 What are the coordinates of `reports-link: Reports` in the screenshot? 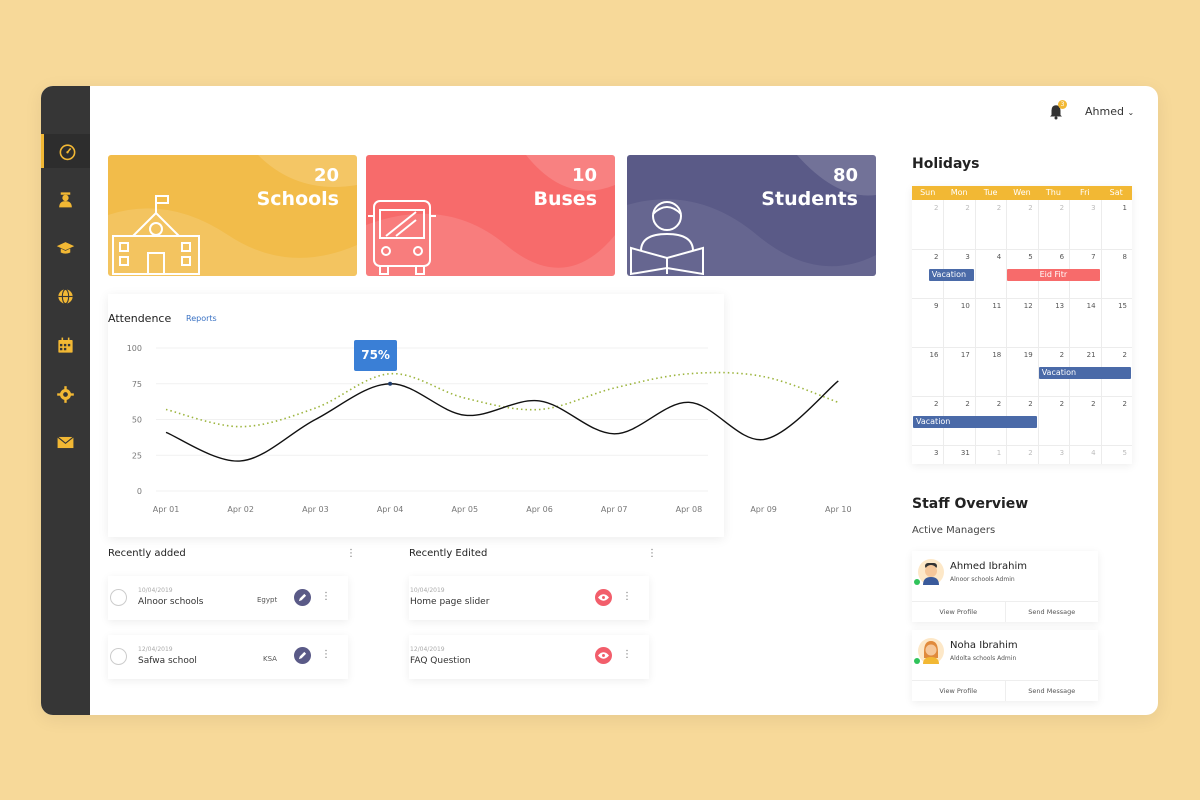 It's located at (201, 318).